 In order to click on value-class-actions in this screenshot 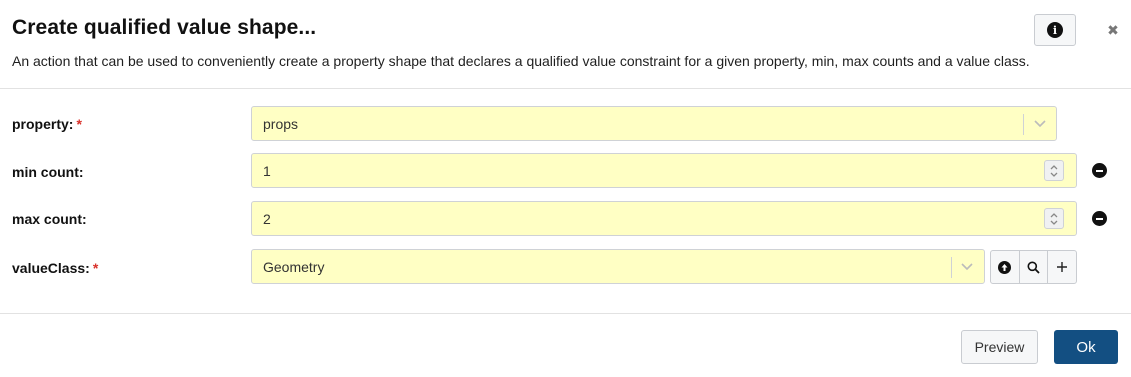, I will do `click(1033, 267)`.